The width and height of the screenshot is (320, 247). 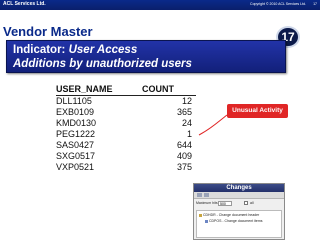 What do you see at coordinates (246, 203) in the screenshot?
I see `all-checkbox` at bounding box center [246, 203].